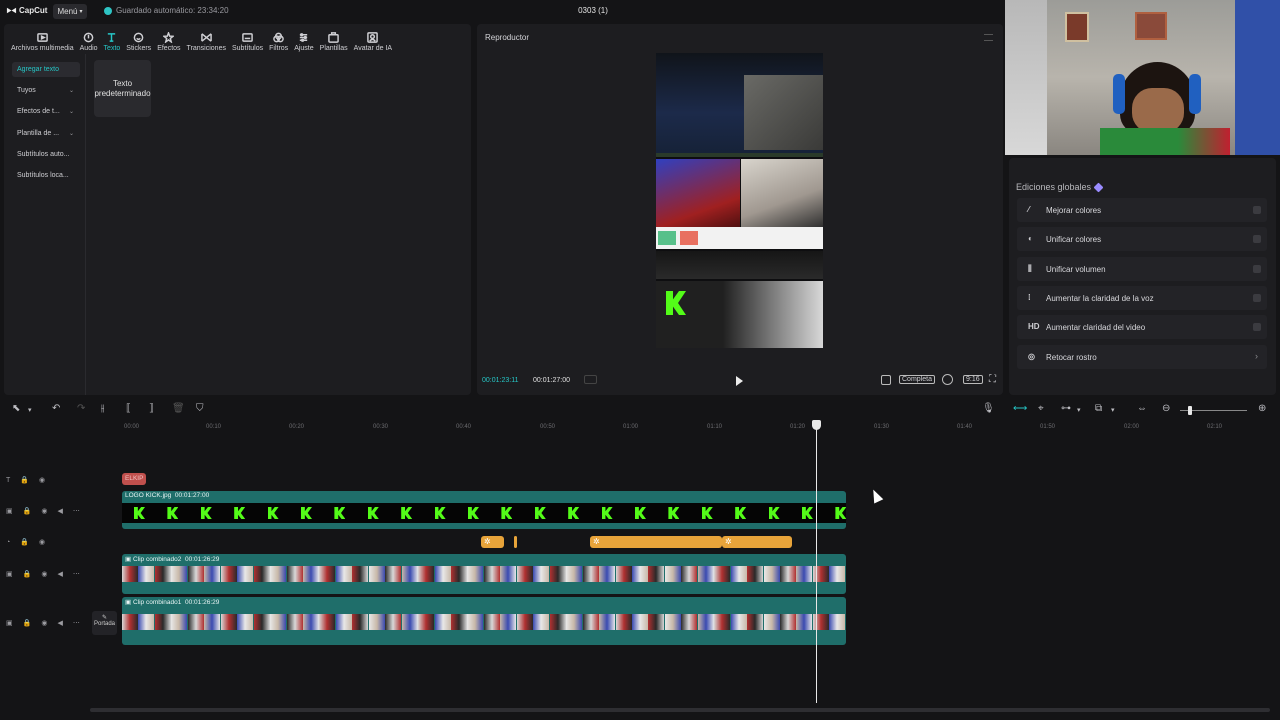 This screenshot has height=720, width=1280. I want to click on subnav-text-effects: Efectos de t... ⌄, so click(46, 111).